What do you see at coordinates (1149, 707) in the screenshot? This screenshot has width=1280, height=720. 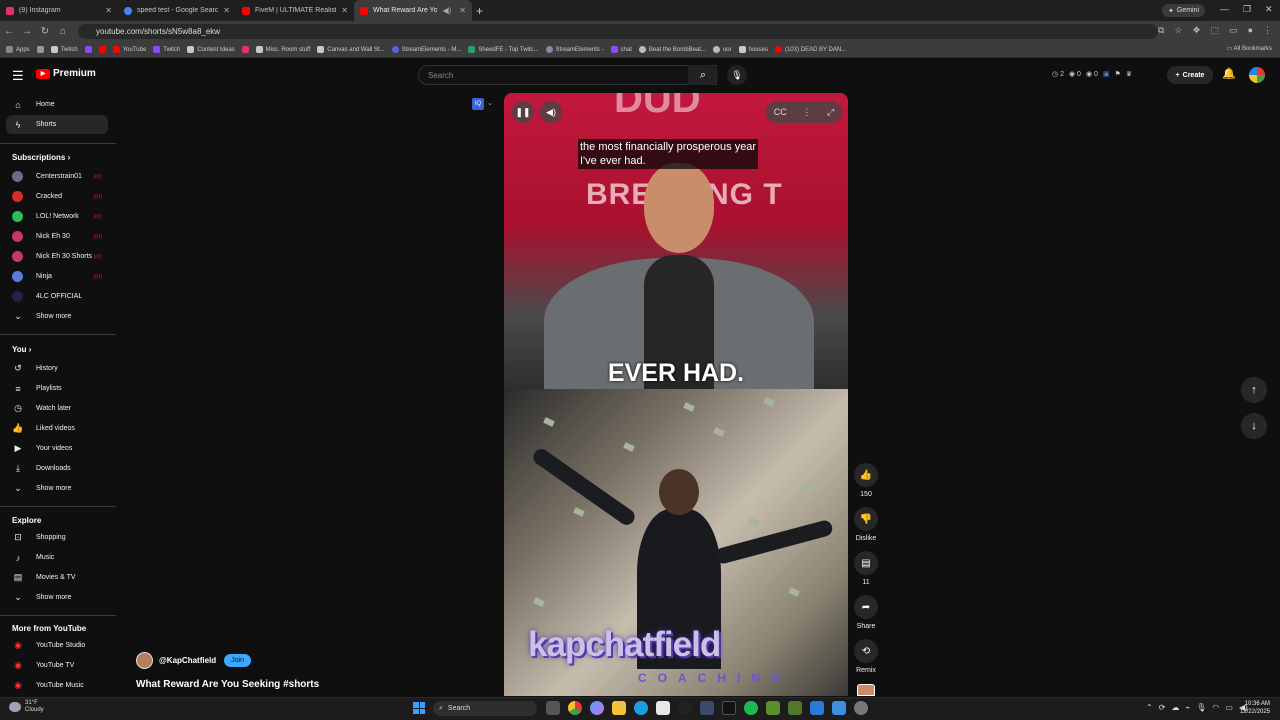 I see `chevron-up-icon: ⌃` at bounding box center [1149, 707].